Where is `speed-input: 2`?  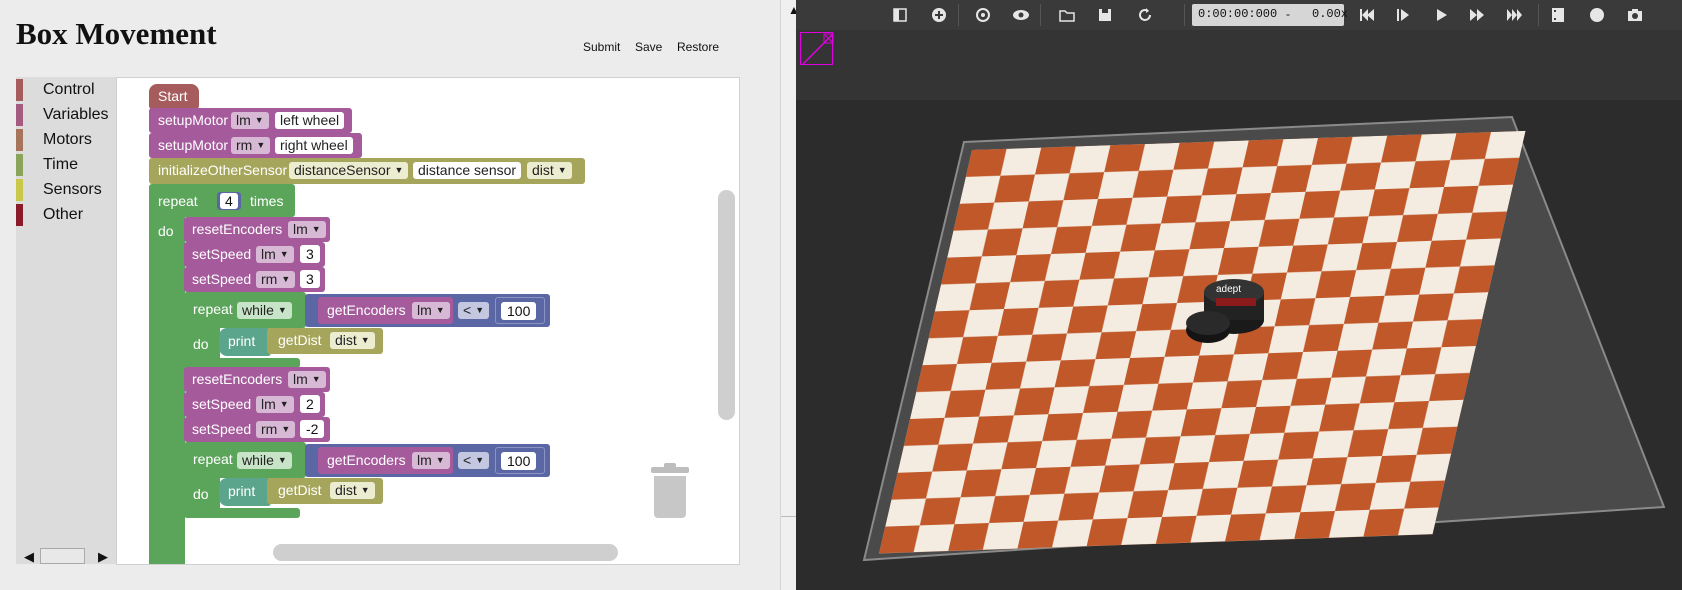
speed-input: 2 is located at coordinates (310, 404).